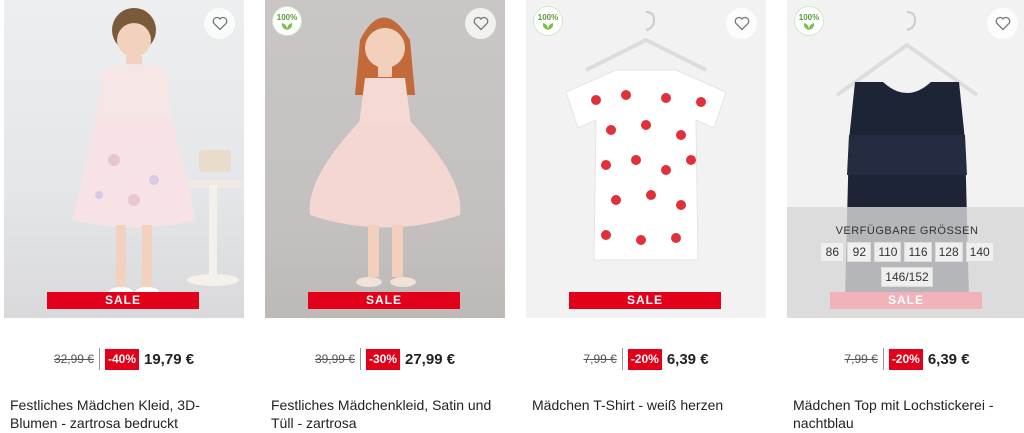 Image resolution: width=1024 pixels, height=433 pixels. Describe the element at coordinates (169, 359) in the screenshot. I see `new-price: 19,79 €` at that location.